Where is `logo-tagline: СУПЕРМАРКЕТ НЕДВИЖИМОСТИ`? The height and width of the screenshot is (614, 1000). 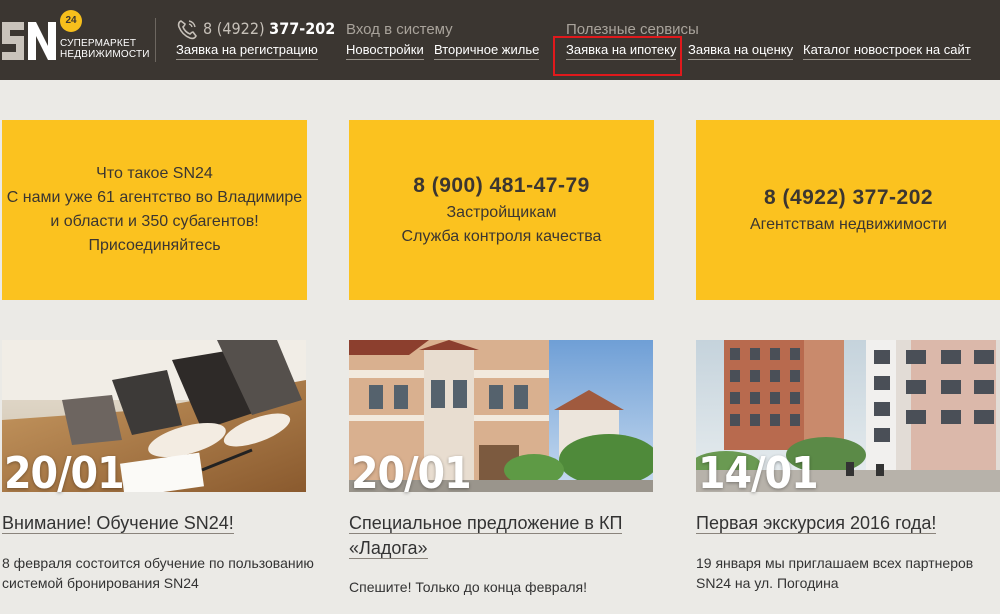 logo-tagline: СУПЕРМАРКЕТ НЕДВИЖИМОСТИ is located at coordinates (105, 49).